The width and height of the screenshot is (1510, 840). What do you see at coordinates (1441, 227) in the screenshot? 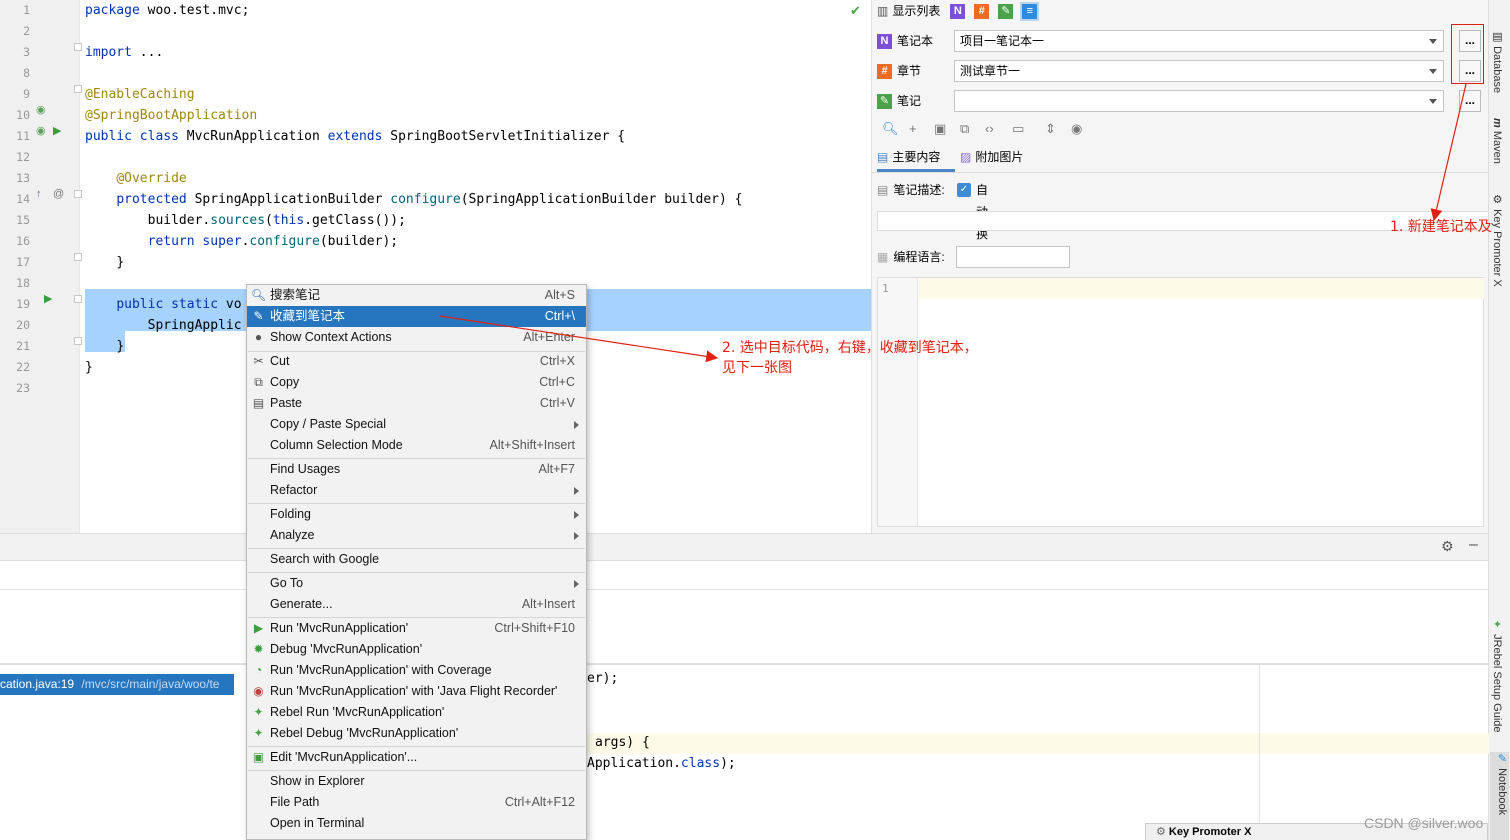
I see `annotation-note-1: 1. 新建笔记本及` at bounding box center [1441, 227].